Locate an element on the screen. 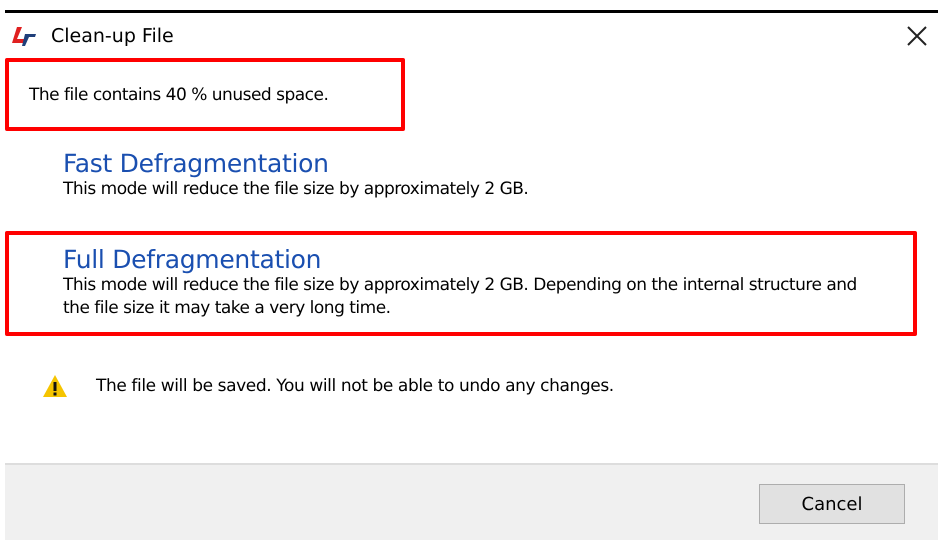 This screenshot has height=540, width=938. mode-description: This mode will reduce the file size by approximately 2 GB. Depending on the internal structure and the file size it may take a very long time. is located at coordinates (460, 297).